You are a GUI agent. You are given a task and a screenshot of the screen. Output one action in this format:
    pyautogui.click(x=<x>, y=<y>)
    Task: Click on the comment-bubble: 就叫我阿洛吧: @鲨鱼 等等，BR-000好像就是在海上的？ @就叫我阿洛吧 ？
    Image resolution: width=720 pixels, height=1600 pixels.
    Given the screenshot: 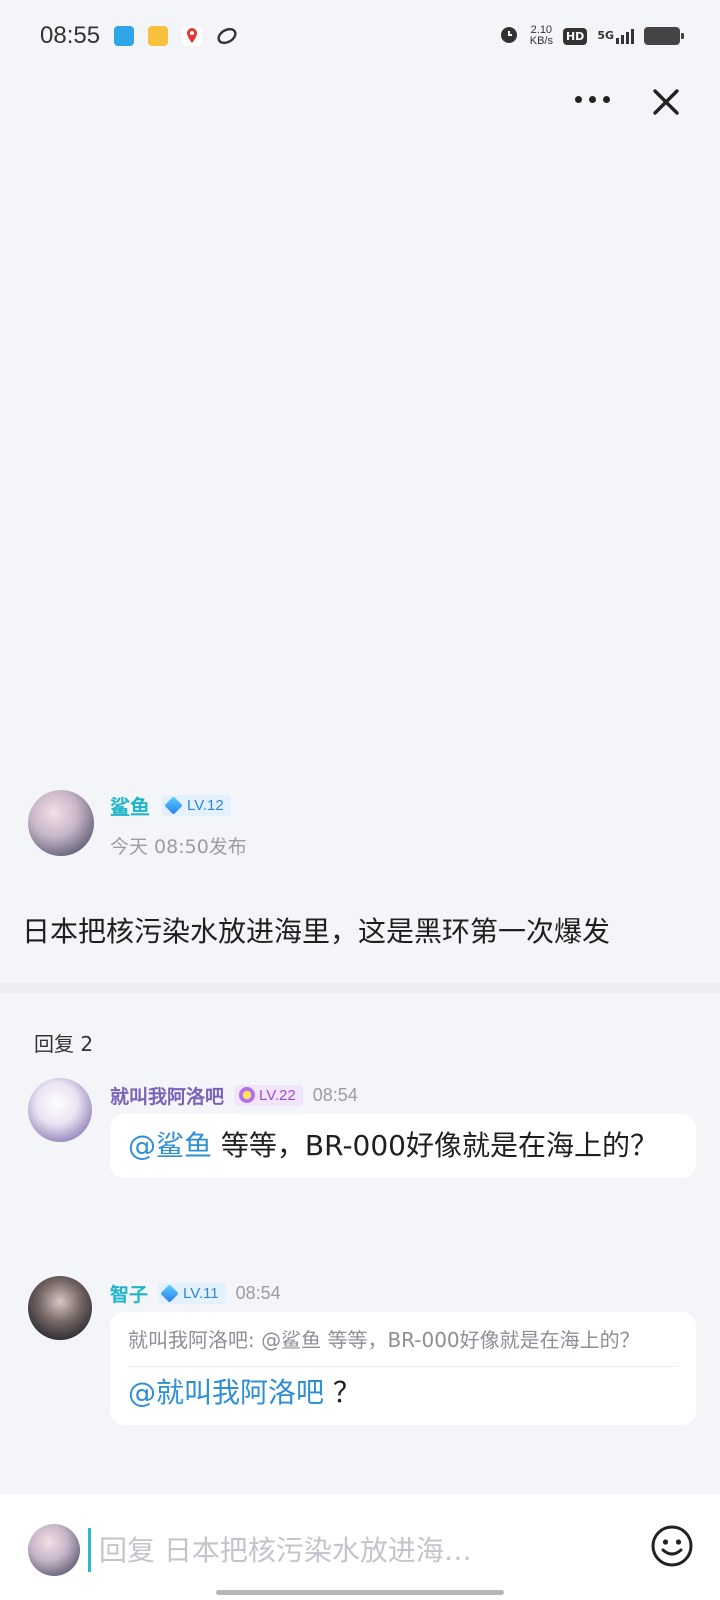 What is the action you would take?
    pyautogui.click(x=403, y=1368)
    